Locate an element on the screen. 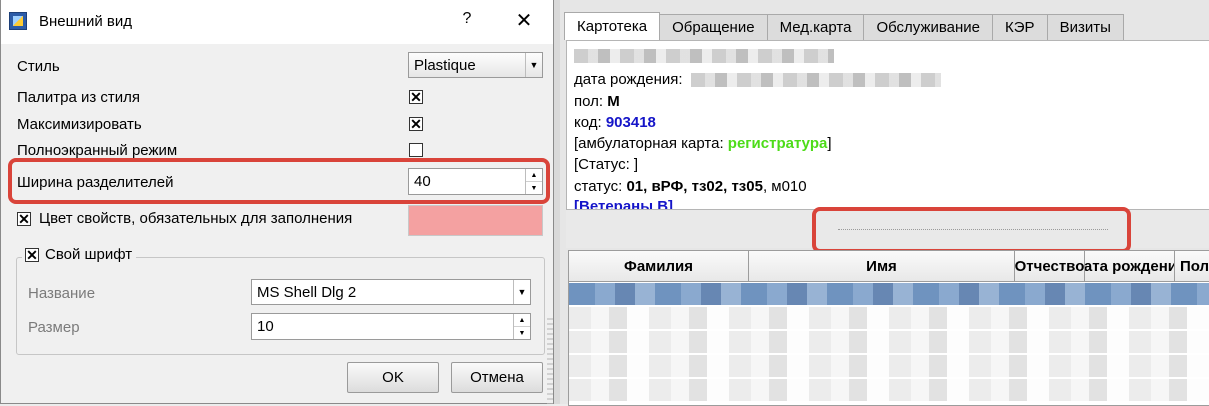 The height and width of the screenshot is (406, 1209). close-icon: ✕ is located at coordinates (524, 20).